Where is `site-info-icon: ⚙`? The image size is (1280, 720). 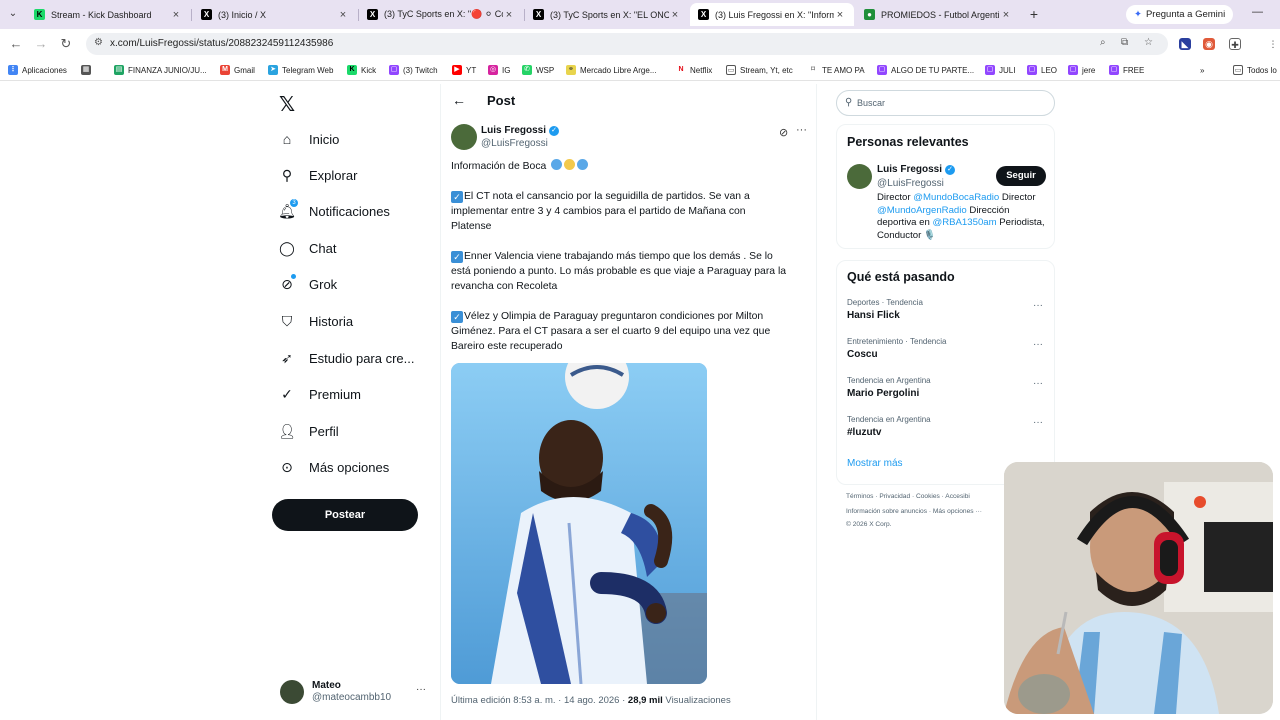
site-info-icon: ⚙ is located at coordinates (98, 42).